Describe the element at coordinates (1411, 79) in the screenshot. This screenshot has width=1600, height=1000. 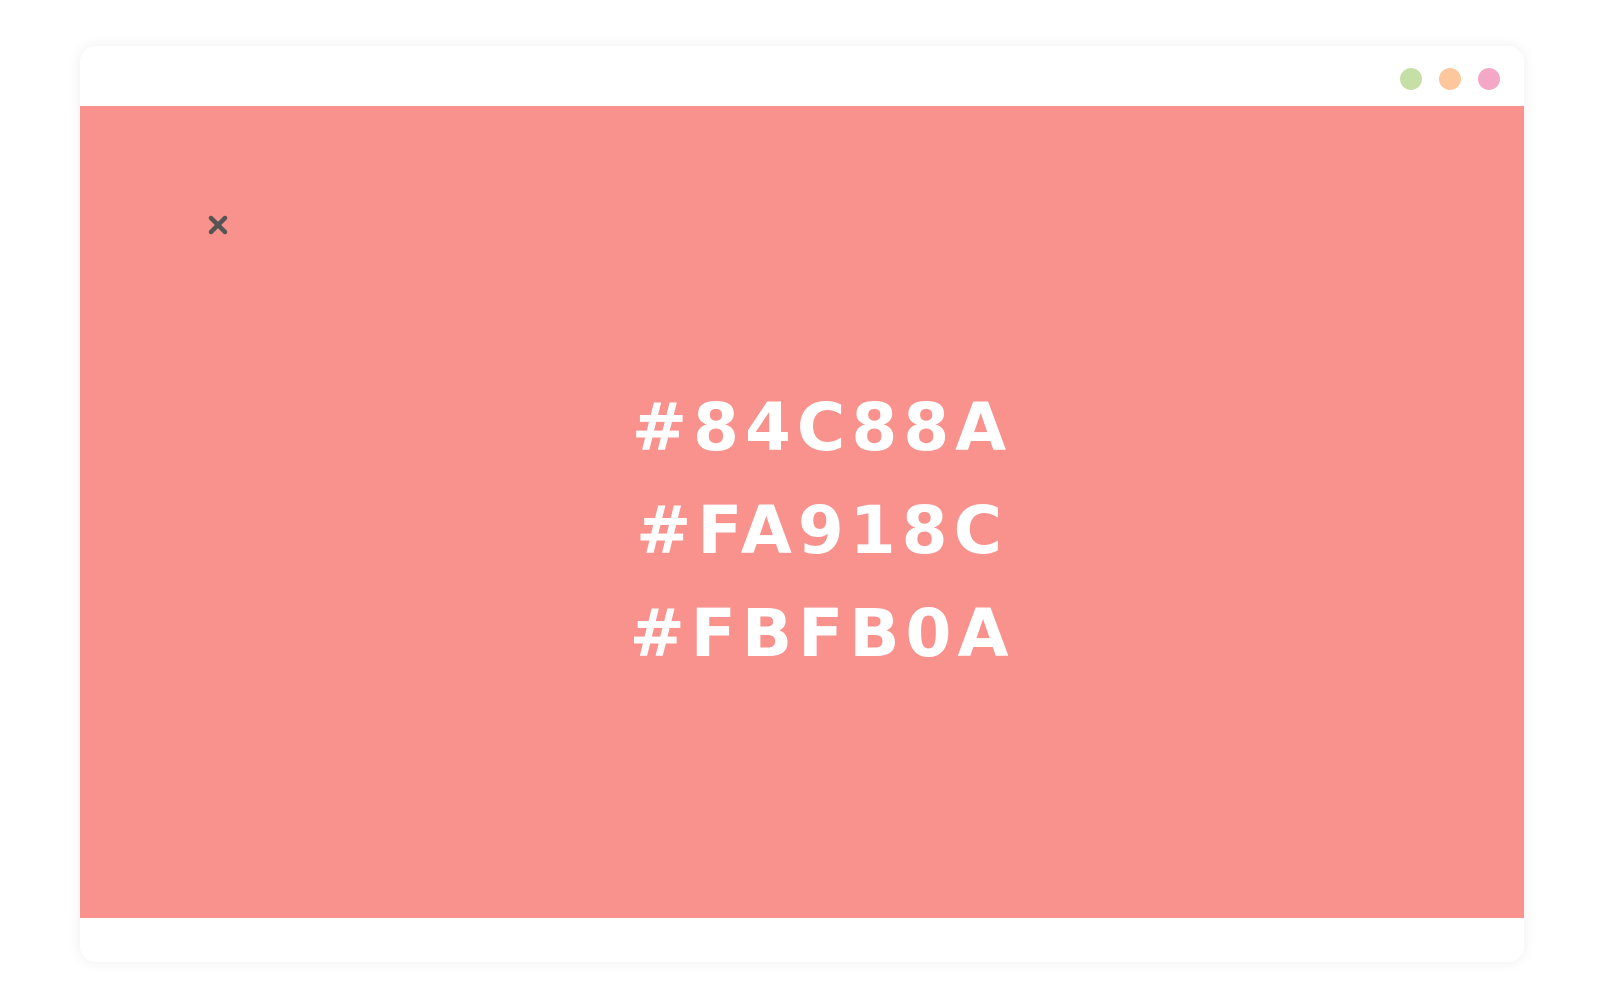
I see `window-dot-green` at that location.